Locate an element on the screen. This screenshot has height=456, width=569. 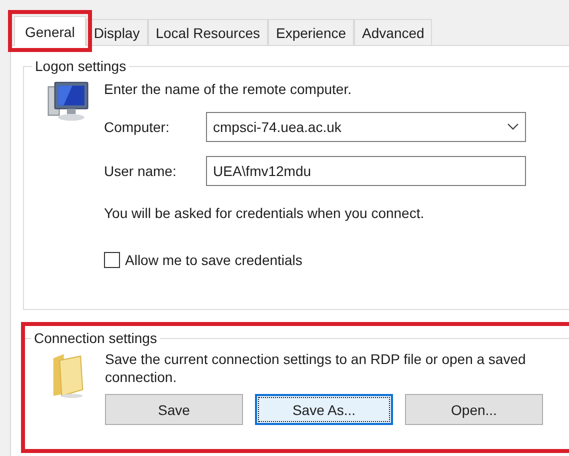
group-title: Connection settings is located at coordinates (95, 338).